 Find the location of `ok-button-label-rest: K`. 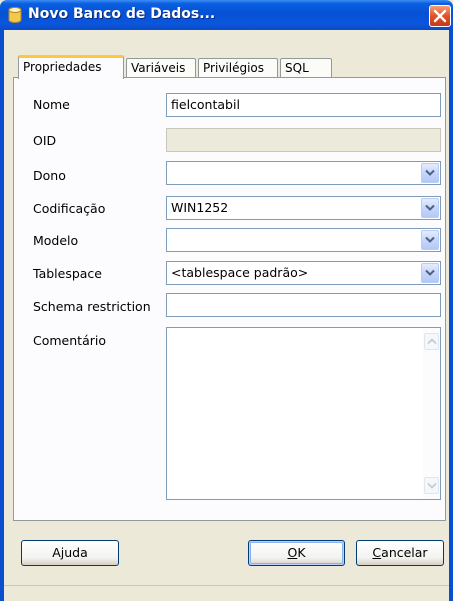

ok-button-label-rest: K is located at coordinates (301, 552).